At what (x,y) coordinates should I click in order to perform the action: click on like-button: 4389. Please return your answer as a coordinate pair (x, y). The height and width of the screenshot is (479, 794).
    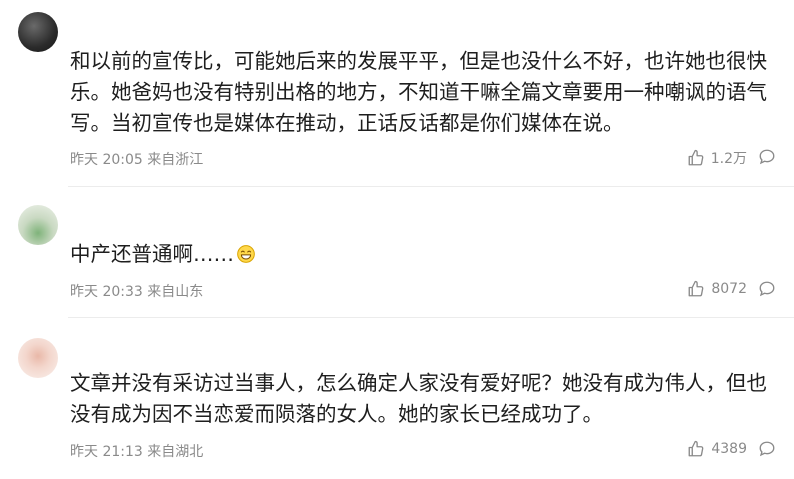
    Looking at the image, I should click on (717, 449).